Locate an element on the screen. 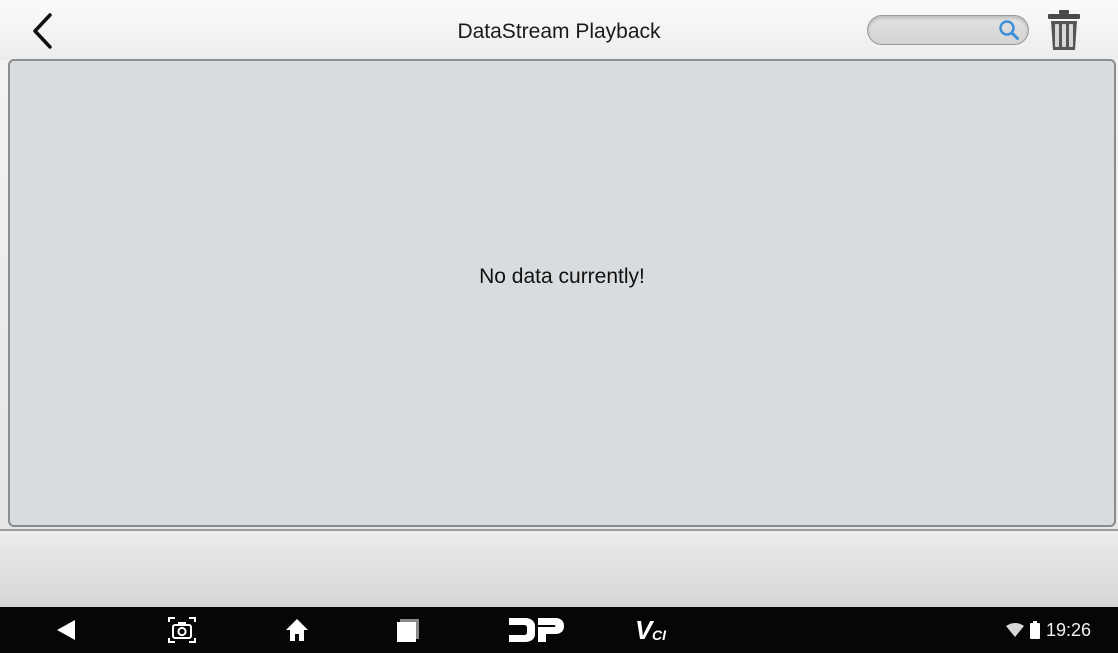 The height and width of the screenshot is (653, 1118). system-nav-bar: V CI 19:26 is located at coordinates (559, 630).